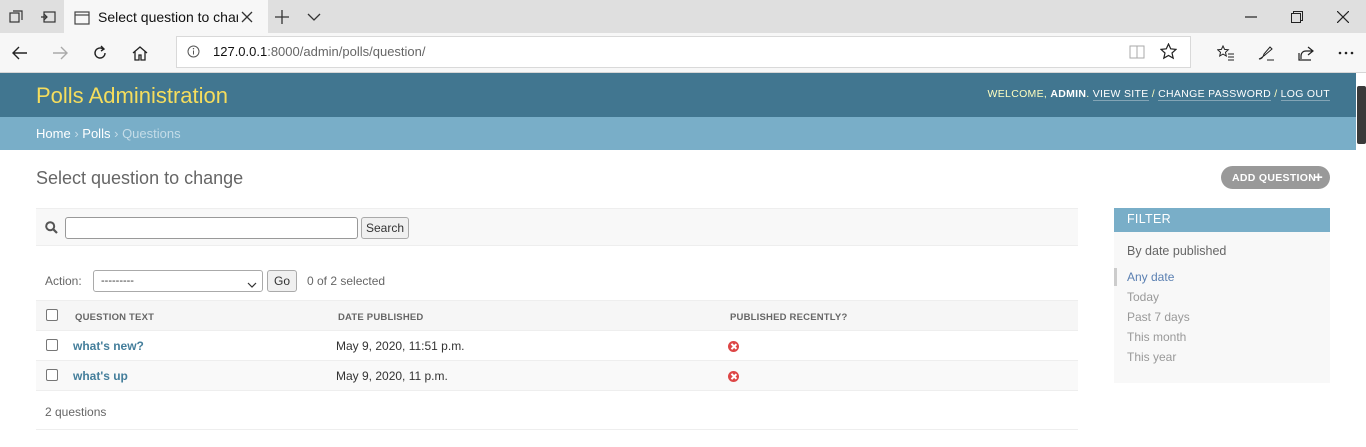 The image size is (1366, 447). I want to click on filter-past-7-days: Past 7 days, so click(1158, 317).